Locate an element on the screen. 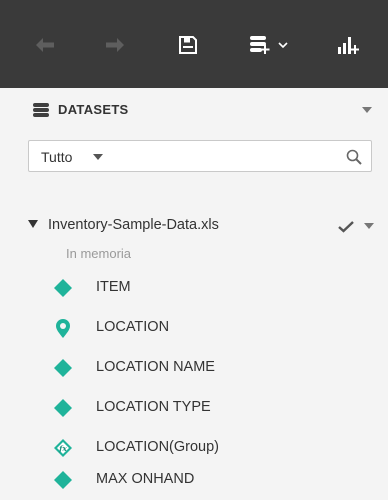  dataset-item: Inventory-Sample-Data.xls is located at coordinates (194, 226).